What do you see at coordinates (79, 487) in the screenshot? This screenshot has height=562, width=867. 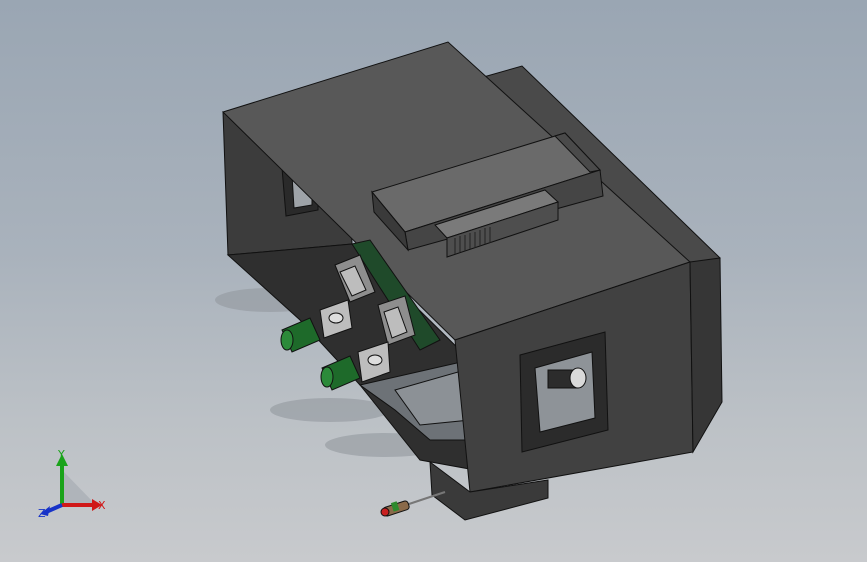 I see `triad-plane-icon` at bounding box center [79, 487].